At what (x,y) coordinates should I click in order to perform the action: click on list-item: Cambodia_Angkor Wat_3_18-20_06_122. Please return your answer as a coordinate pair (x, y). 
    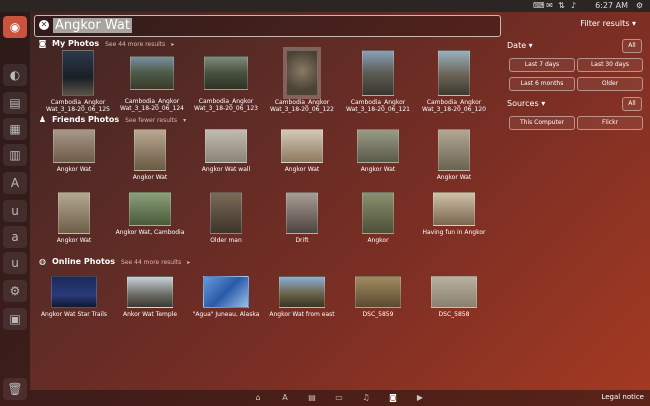
    Looking at the image, I should click on (302, 80).